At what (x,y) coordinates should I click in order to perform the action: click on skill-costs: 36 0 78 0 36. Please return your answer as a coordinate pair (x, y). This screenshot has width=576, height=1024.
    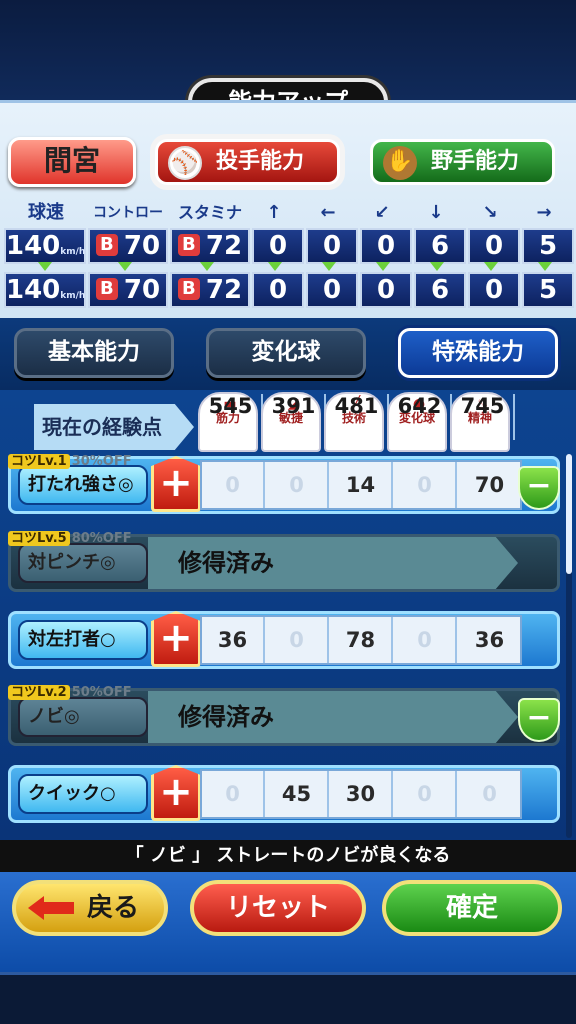
    Looking at the image, I should click on (361, 640).